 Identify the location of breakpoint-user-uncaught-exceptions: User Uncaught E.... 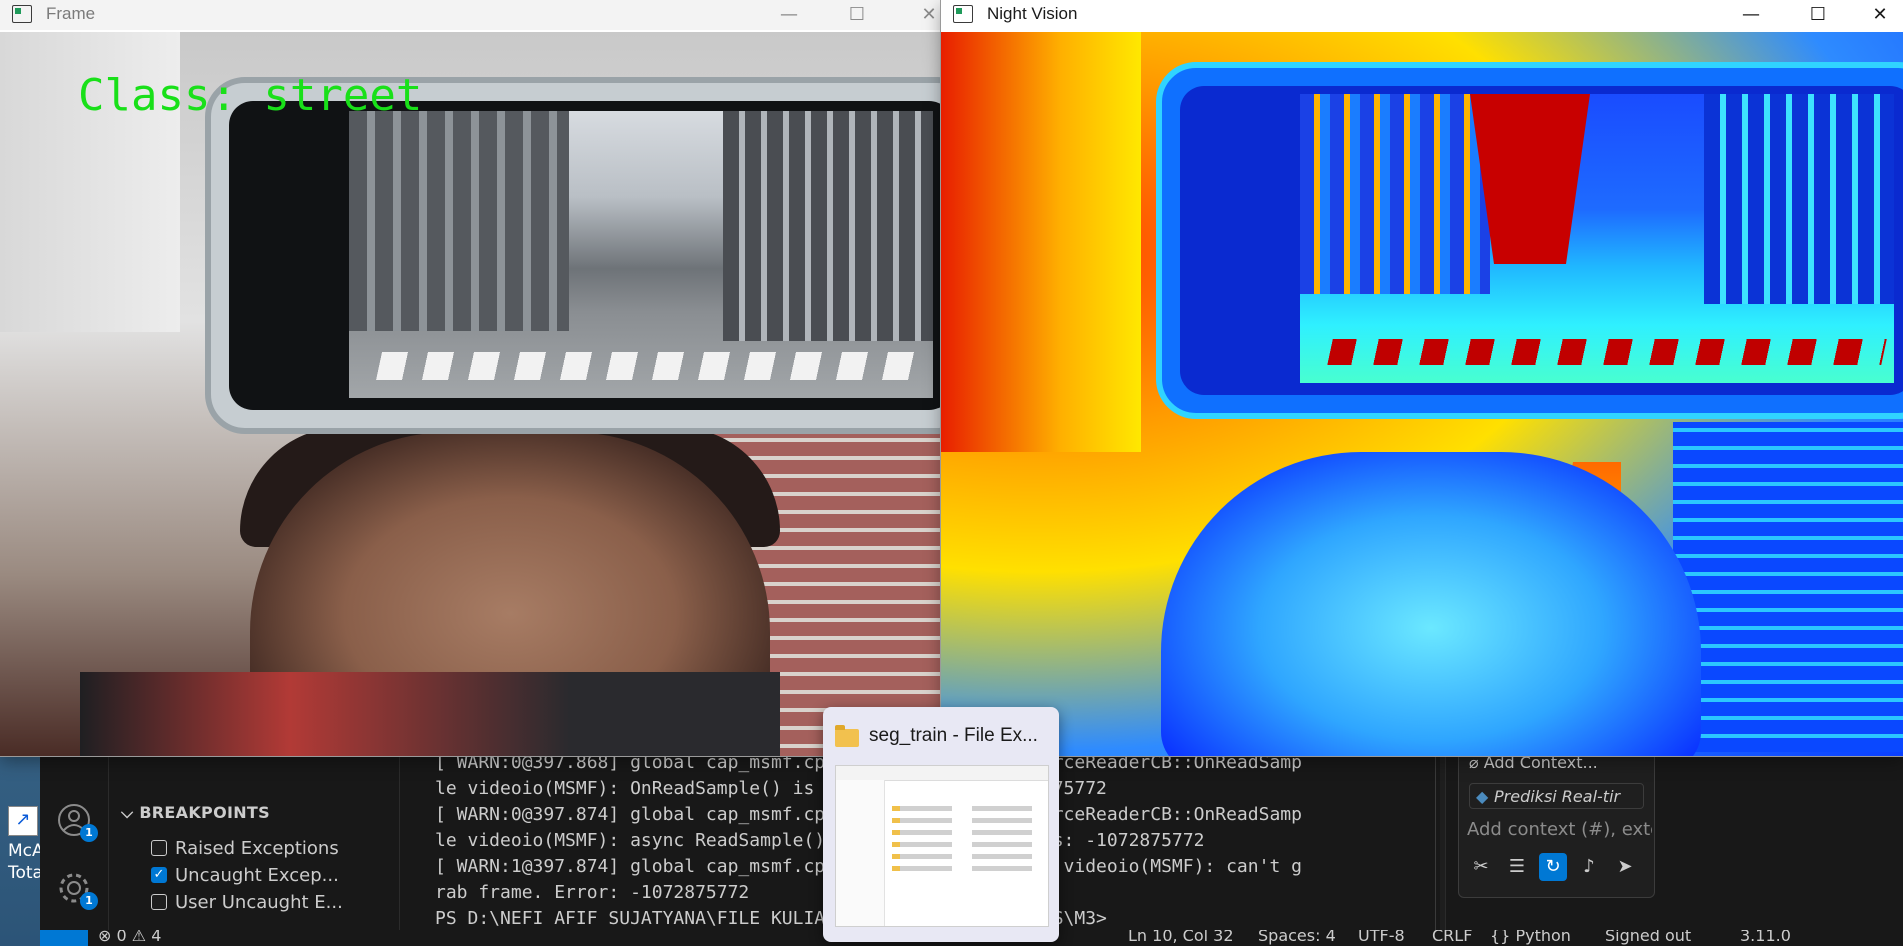
(247, 902).